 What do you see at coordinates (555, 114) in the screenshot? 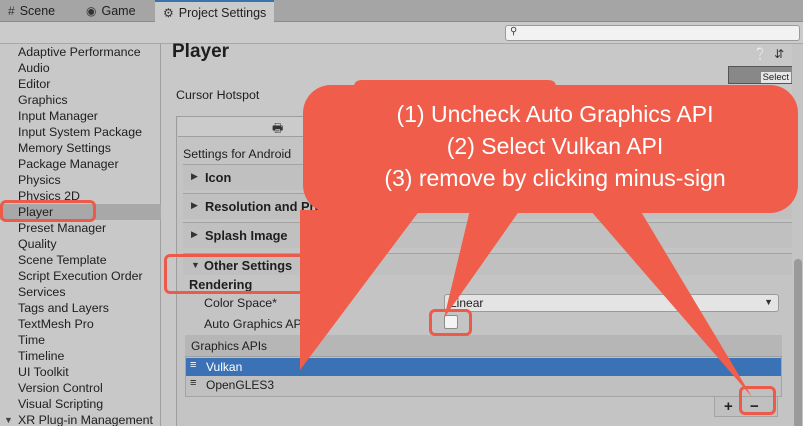
I see `callout-line-1: (1) Uncheck Auto Graphics API` at bounding box center [555, 114].